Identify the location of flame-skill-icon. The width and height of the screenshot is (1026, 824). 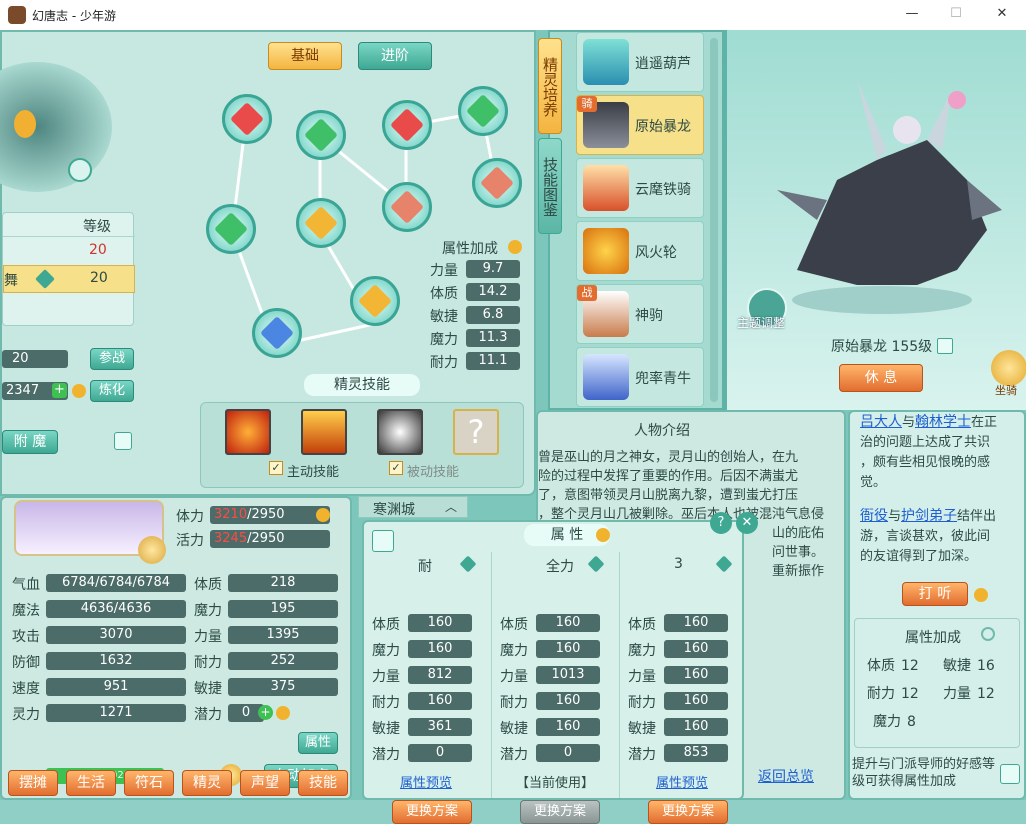
(324, 432).